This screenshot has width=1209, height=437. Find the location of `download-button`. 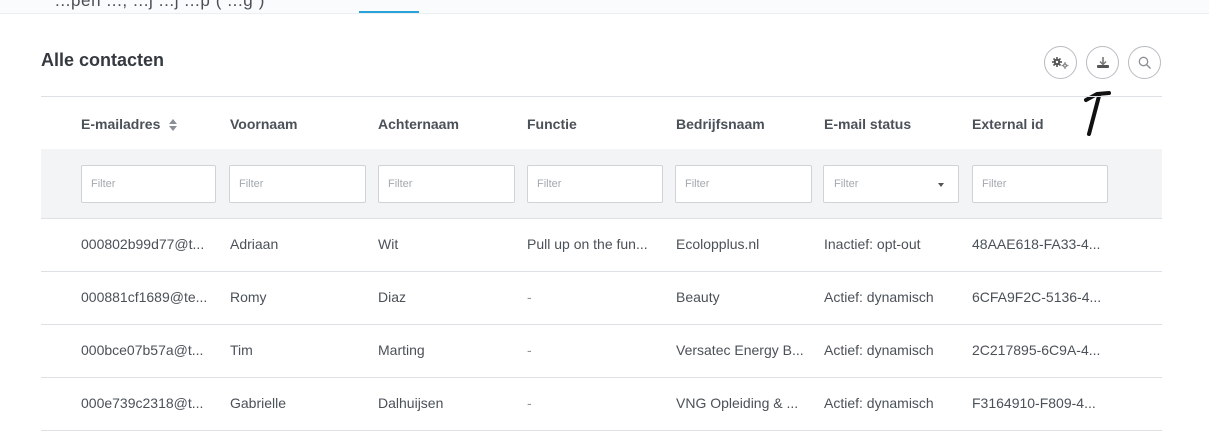

download-button is located at coordinates (1102, 62).